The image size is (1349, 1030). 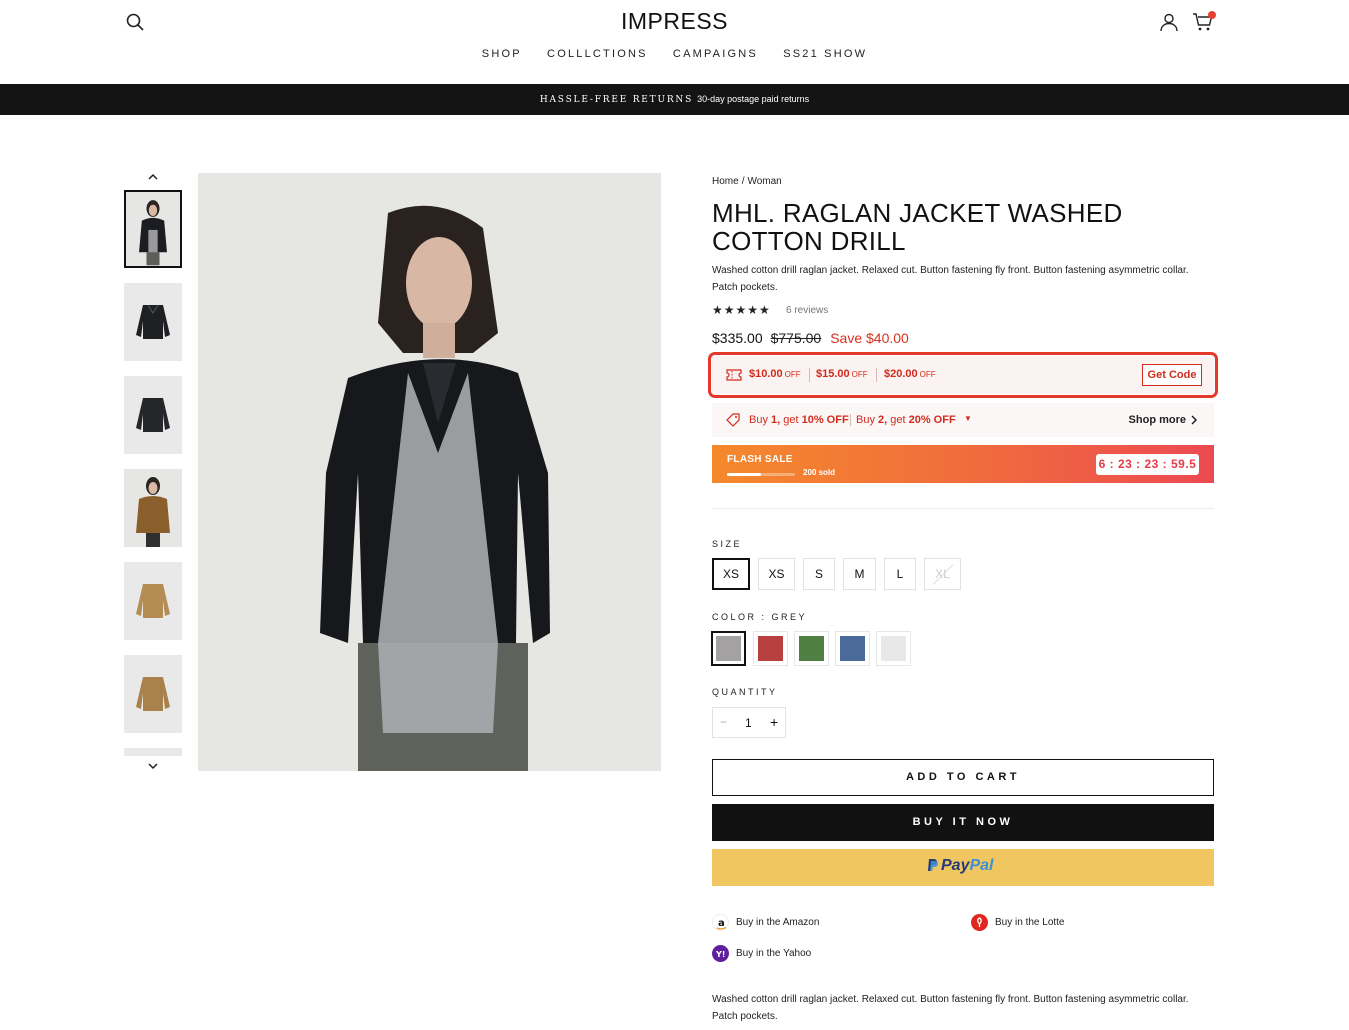 What do you see at coordinates (760, 459) in the screenshot?
I see `flash-sale-label: FLASH SALE` at bounding box center [760, 459].